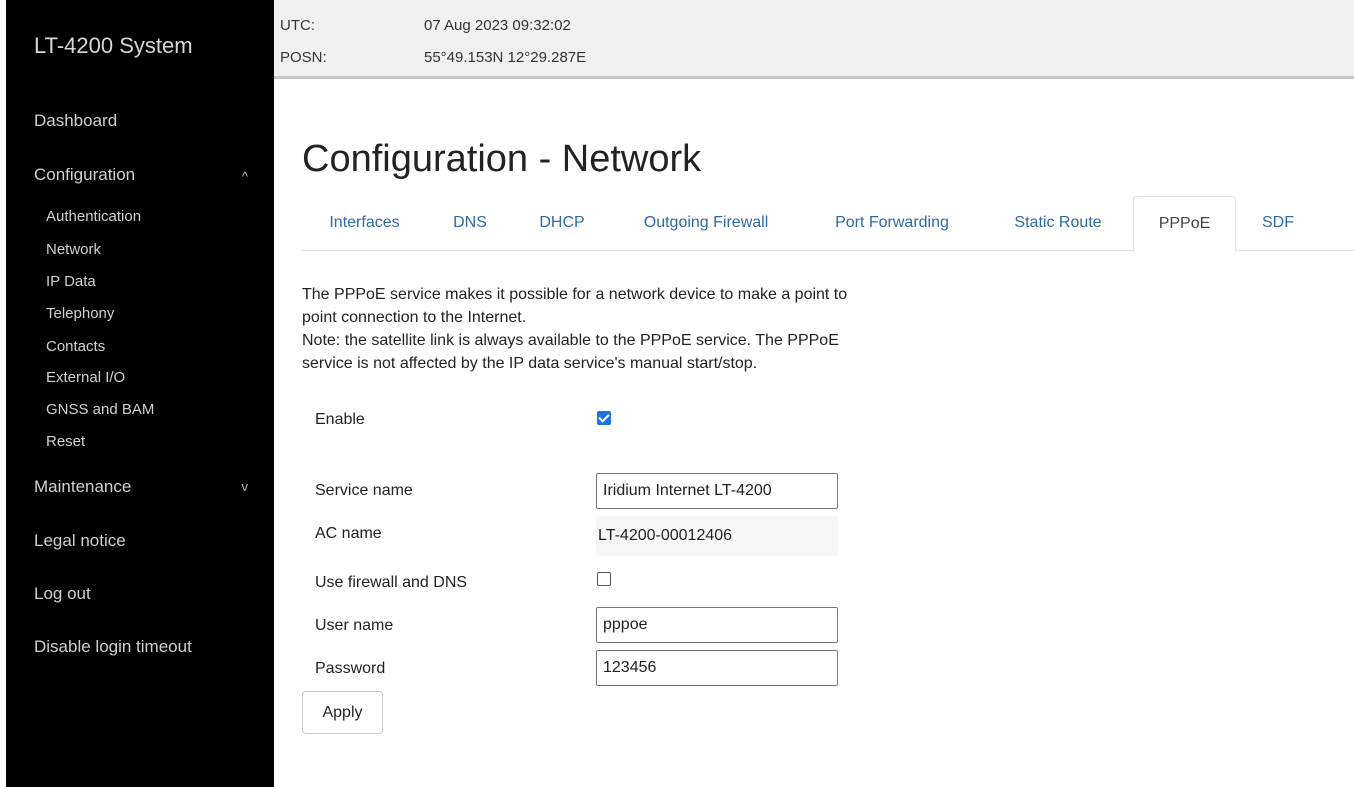 This screenshot has height=787, width=1354. I want to click on chevron-down-icon: v, so click(245, 486).